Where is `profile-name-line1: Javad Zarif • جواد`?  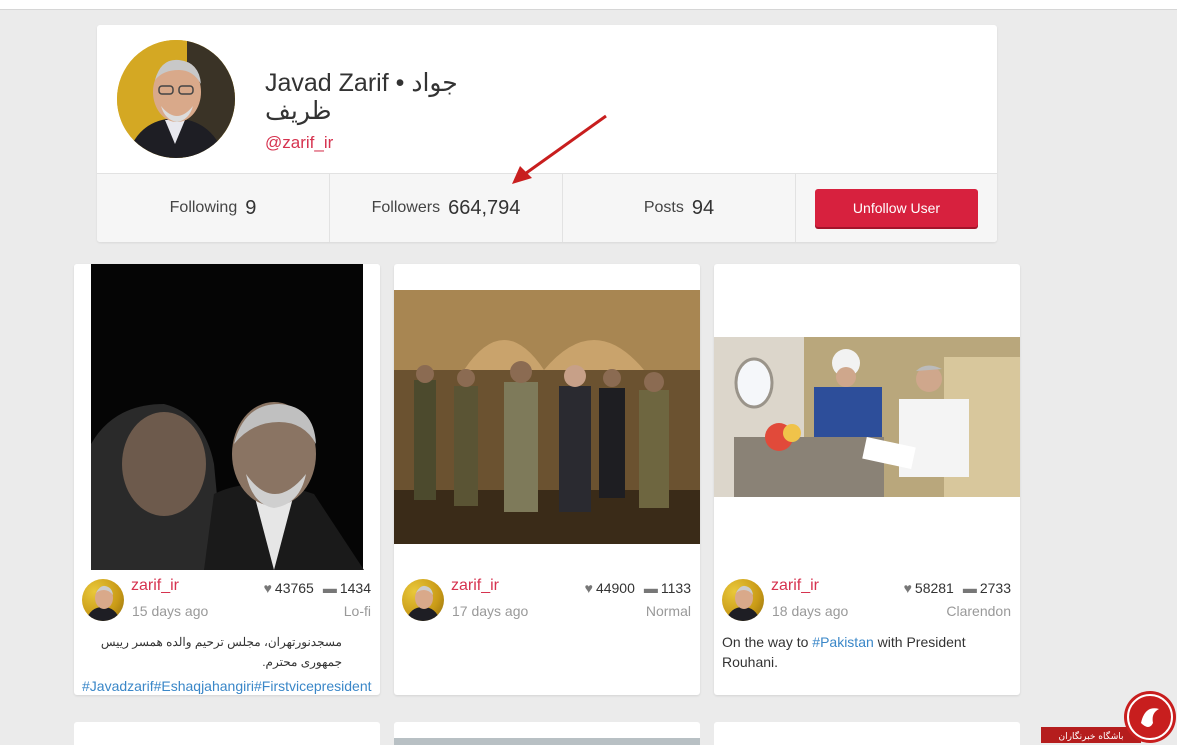 profile-name-line1: Javad Zarif • جواد is located at coordinates (361, 83).